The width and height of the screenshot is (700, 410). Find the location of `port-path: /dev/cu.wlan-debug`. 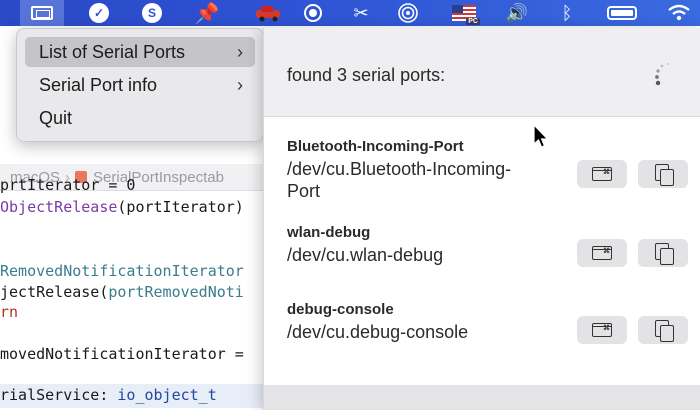

port-path: /dev/cu.wlan-debug is located at coordinates (365, 255).